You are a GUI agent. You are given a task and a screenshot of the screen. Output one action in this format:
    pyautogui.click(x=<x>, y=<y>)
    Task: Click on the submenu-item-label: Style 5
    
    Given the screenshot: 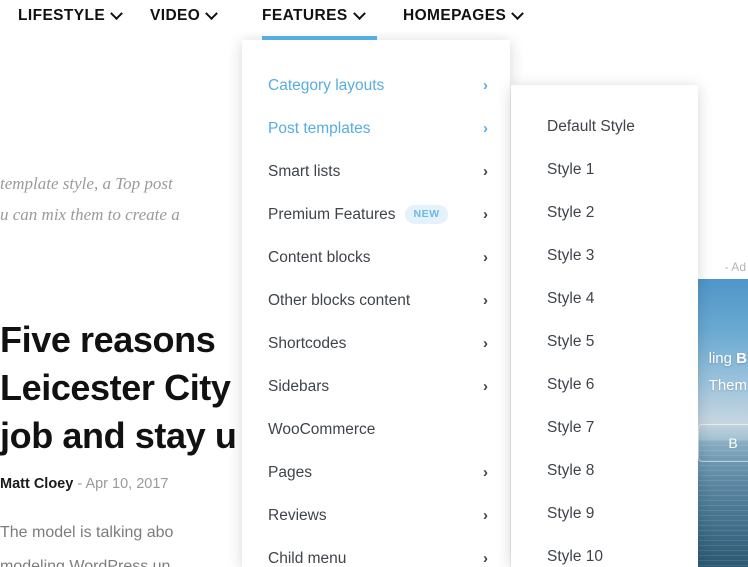 What is the action you would take?
    pyautogui.click(x=571, y=341)
    